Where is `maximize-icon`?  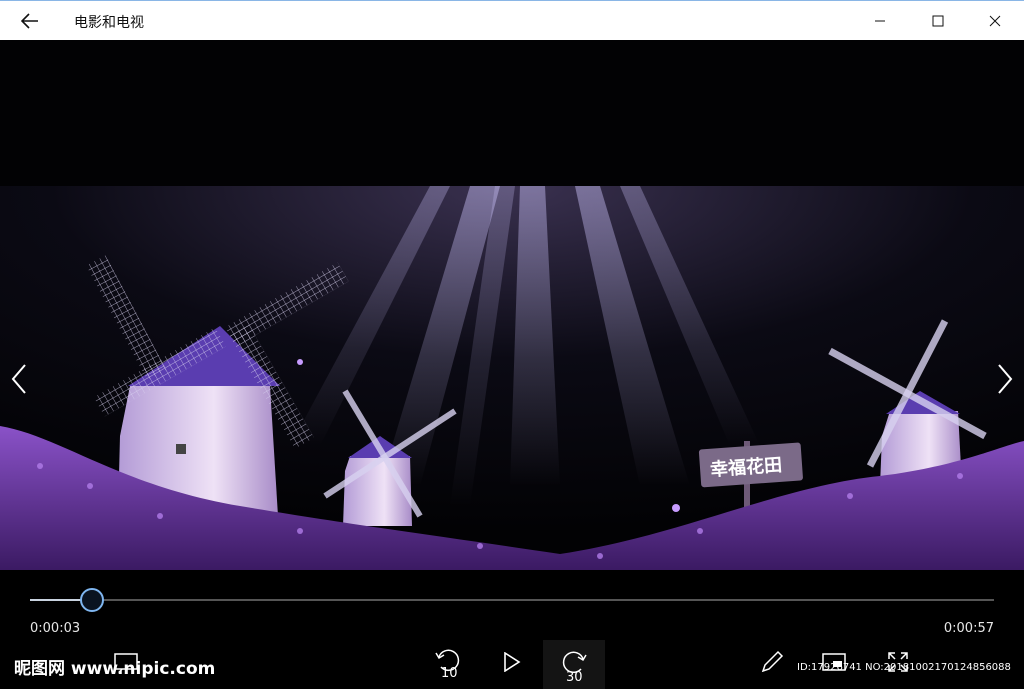
maximize-icon is located at coordinates (938, 20).